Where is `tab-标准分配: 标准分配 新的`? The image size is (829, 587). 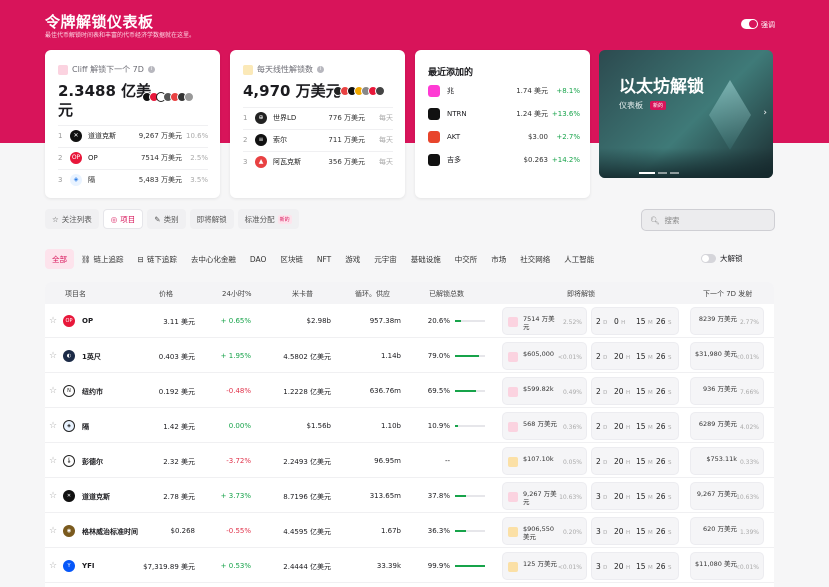 tab-标准分配: 标准分配 新的 is located at coordinates (268, 219).